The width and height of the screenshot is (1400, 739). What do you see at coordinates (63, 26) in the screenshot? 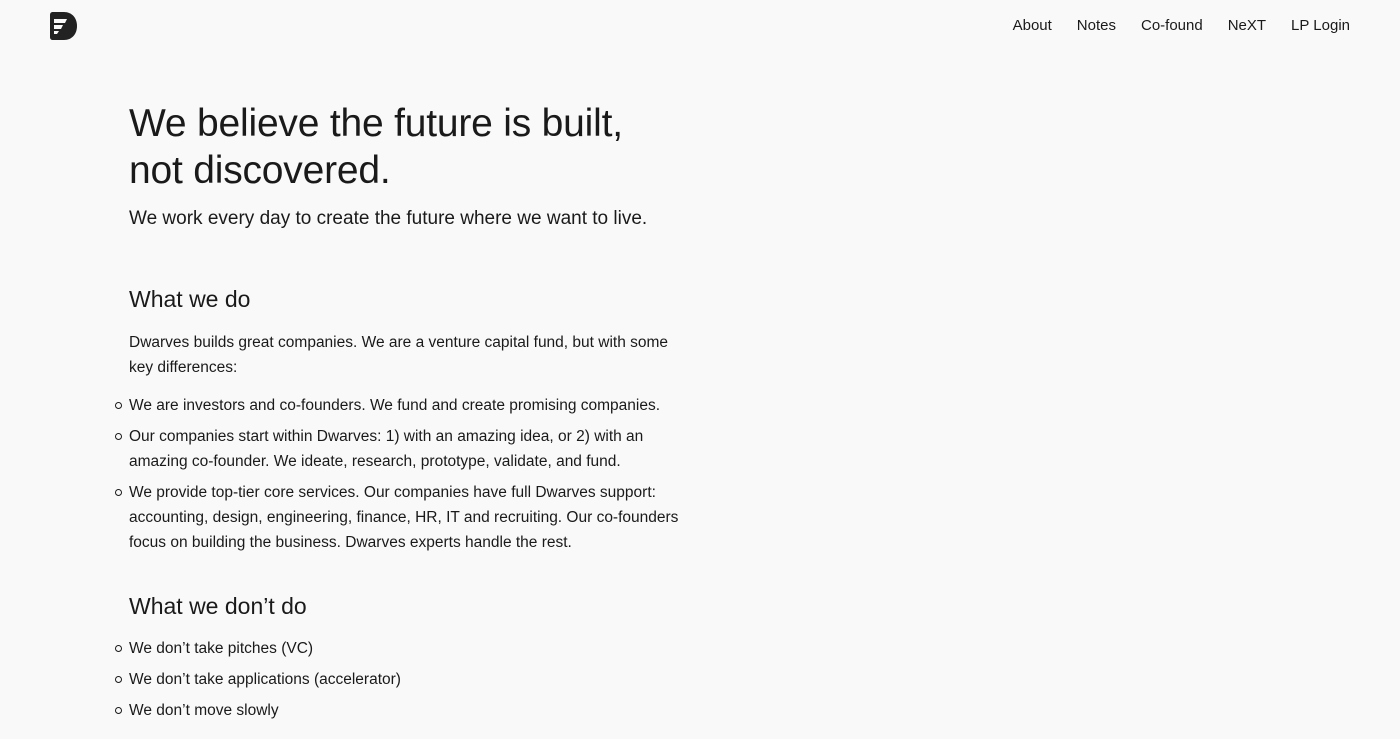
I see `dwarves-logo-icon` at bounding box center [63, 26].